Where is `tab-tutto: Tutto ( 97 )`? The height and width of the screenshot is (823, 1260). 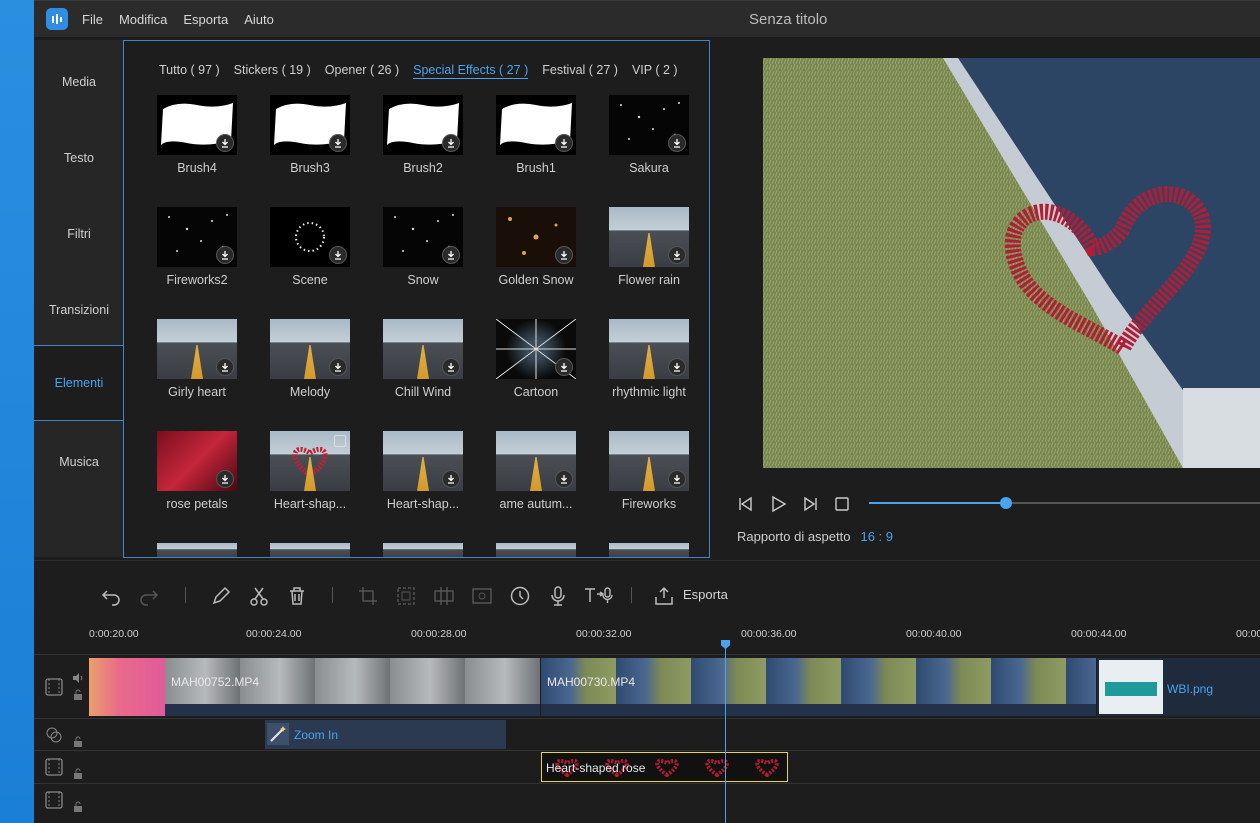 tab-tutto: Tutto ( 97 ) is located at coordinates (189, 71).